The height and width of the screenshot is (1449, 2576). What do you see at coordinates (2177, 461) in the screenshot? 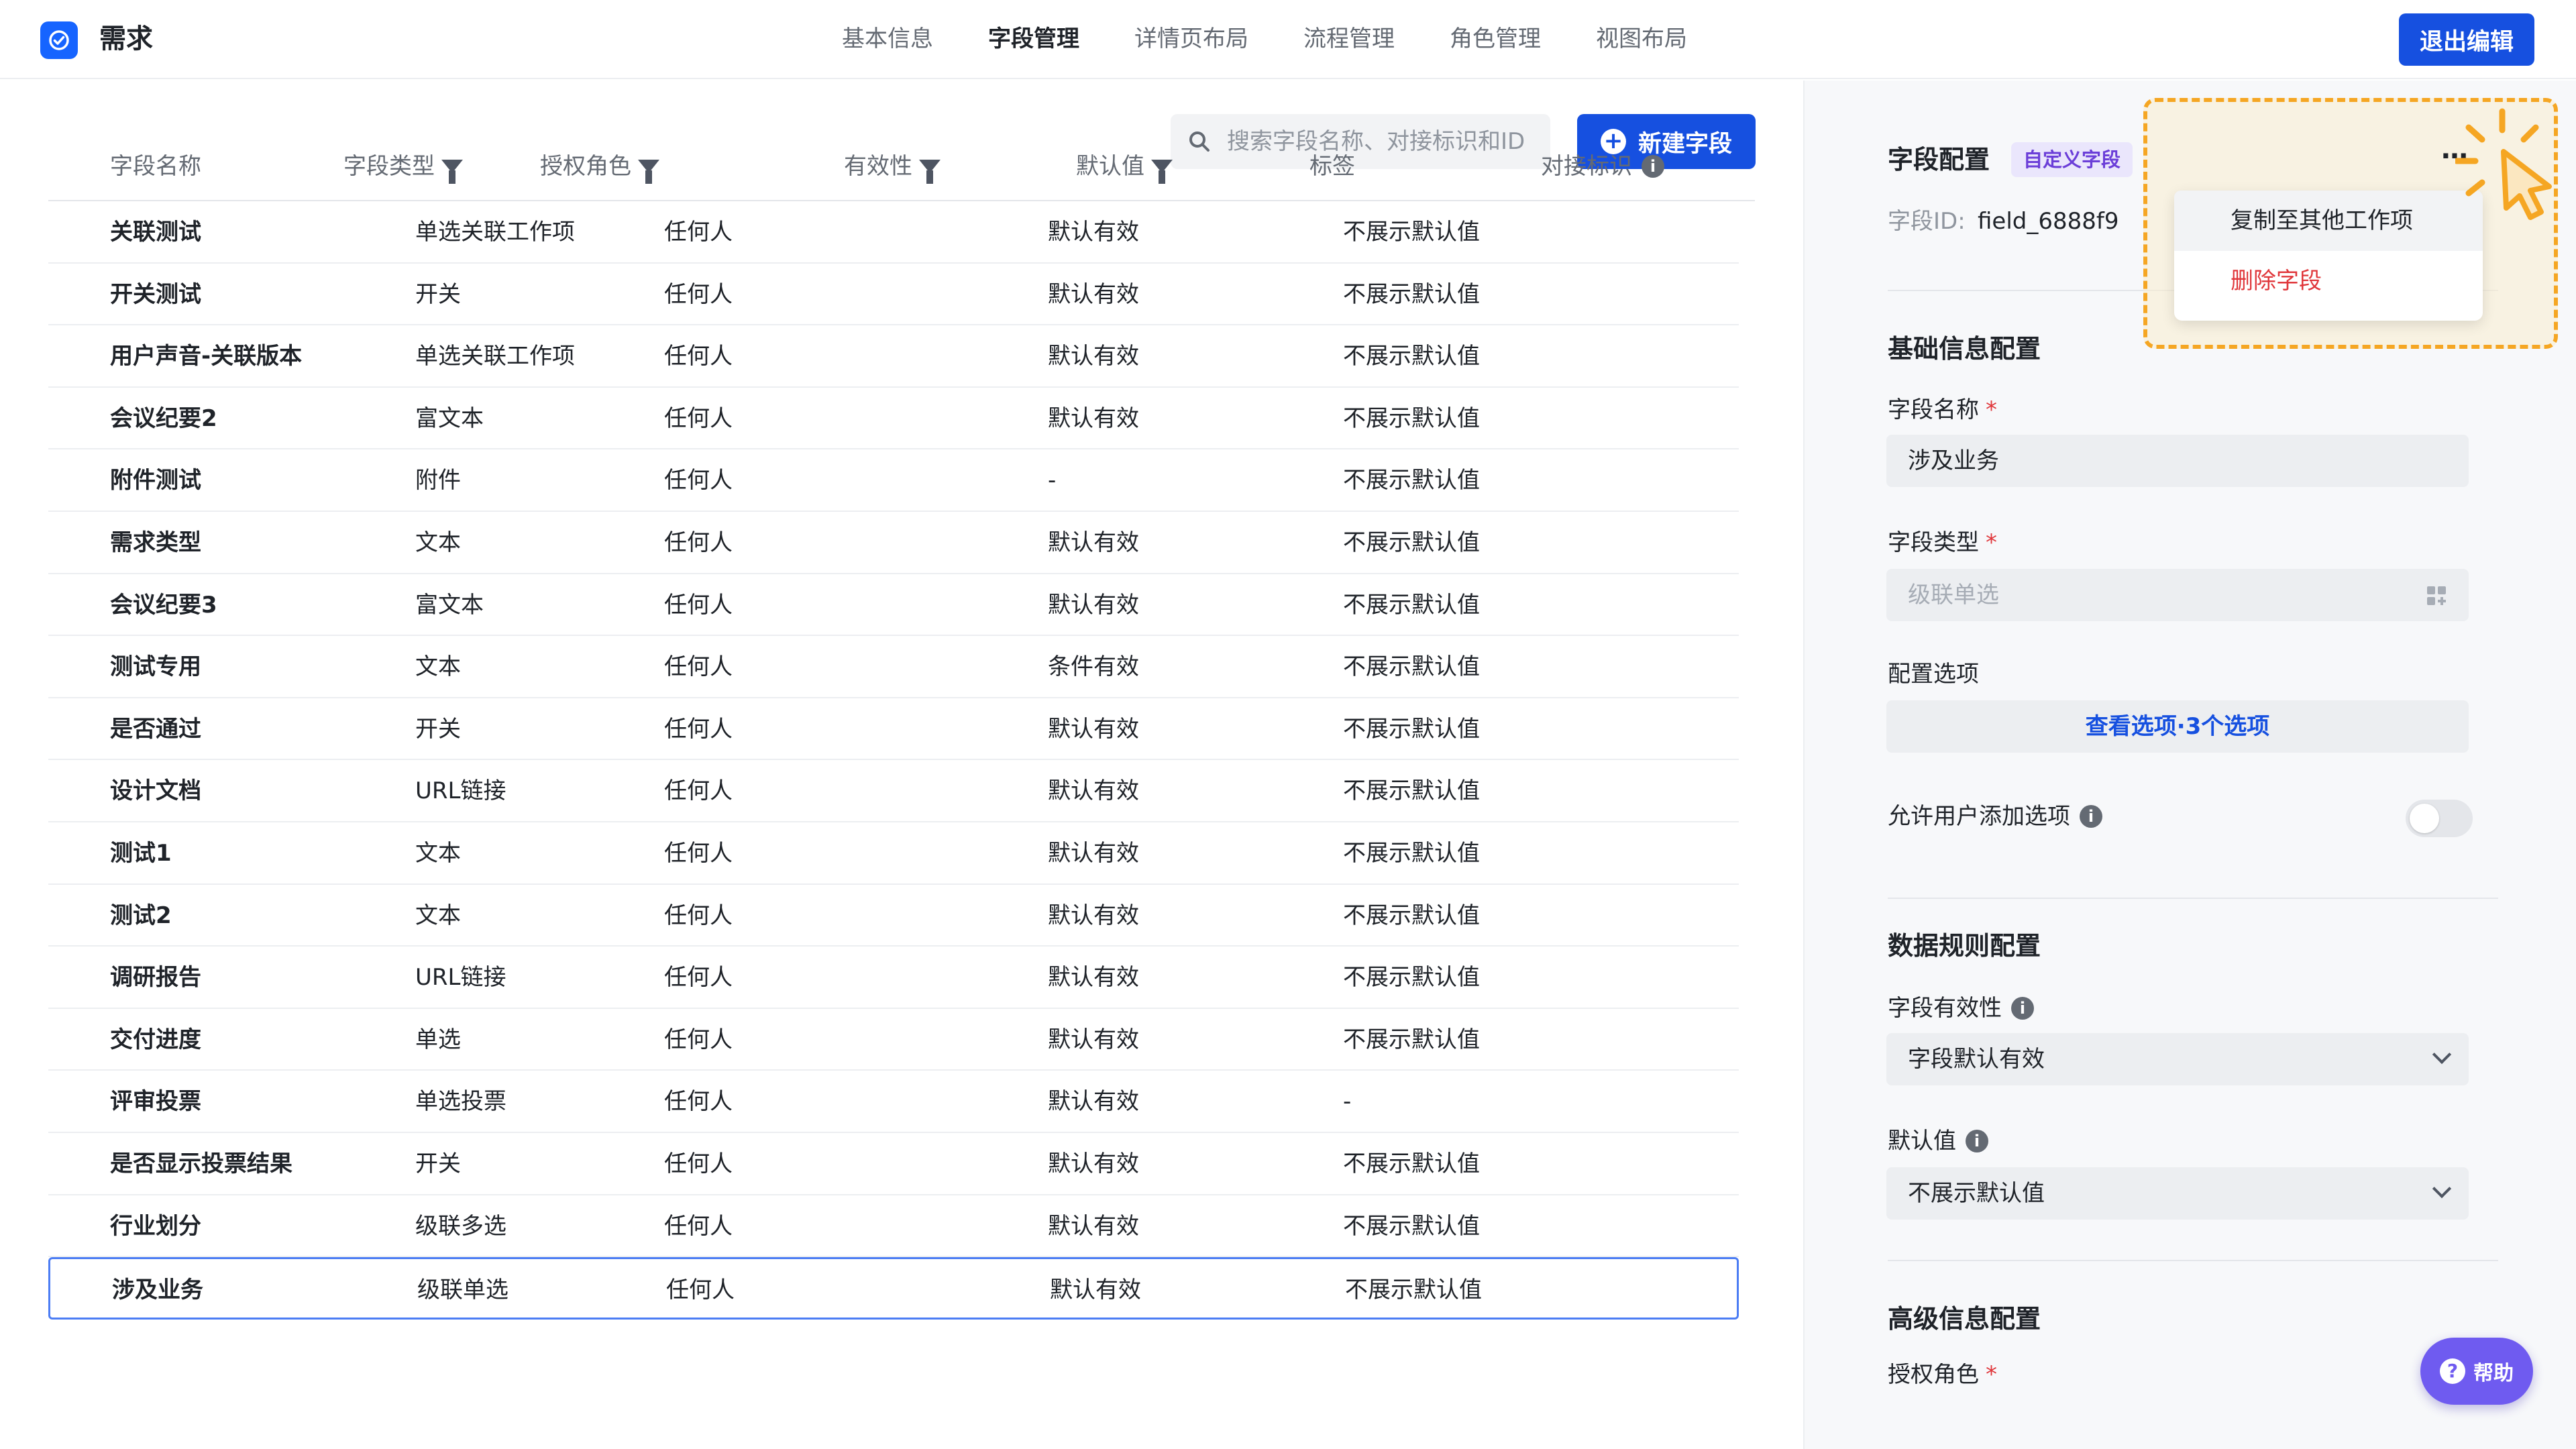
I see `field-name-input: 涉及业务` at bounding box center [2177, 461].